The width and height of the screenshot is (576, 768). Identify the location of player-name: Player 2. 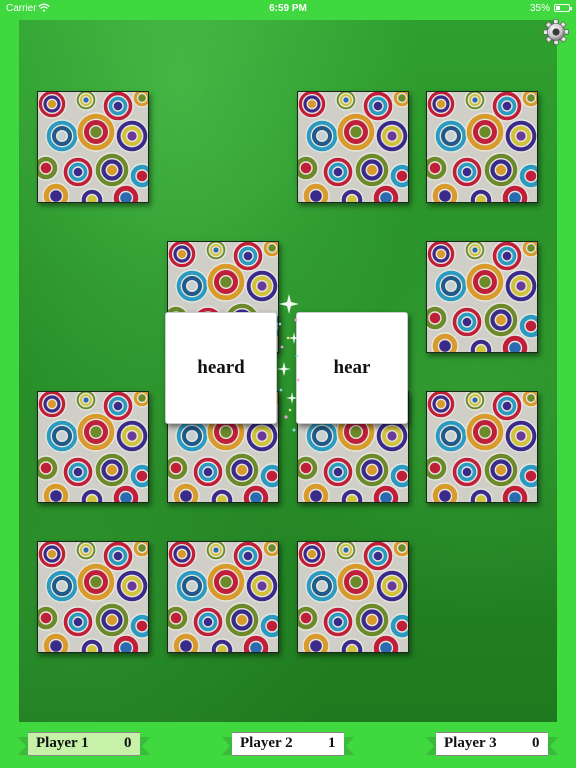
(266, 743).